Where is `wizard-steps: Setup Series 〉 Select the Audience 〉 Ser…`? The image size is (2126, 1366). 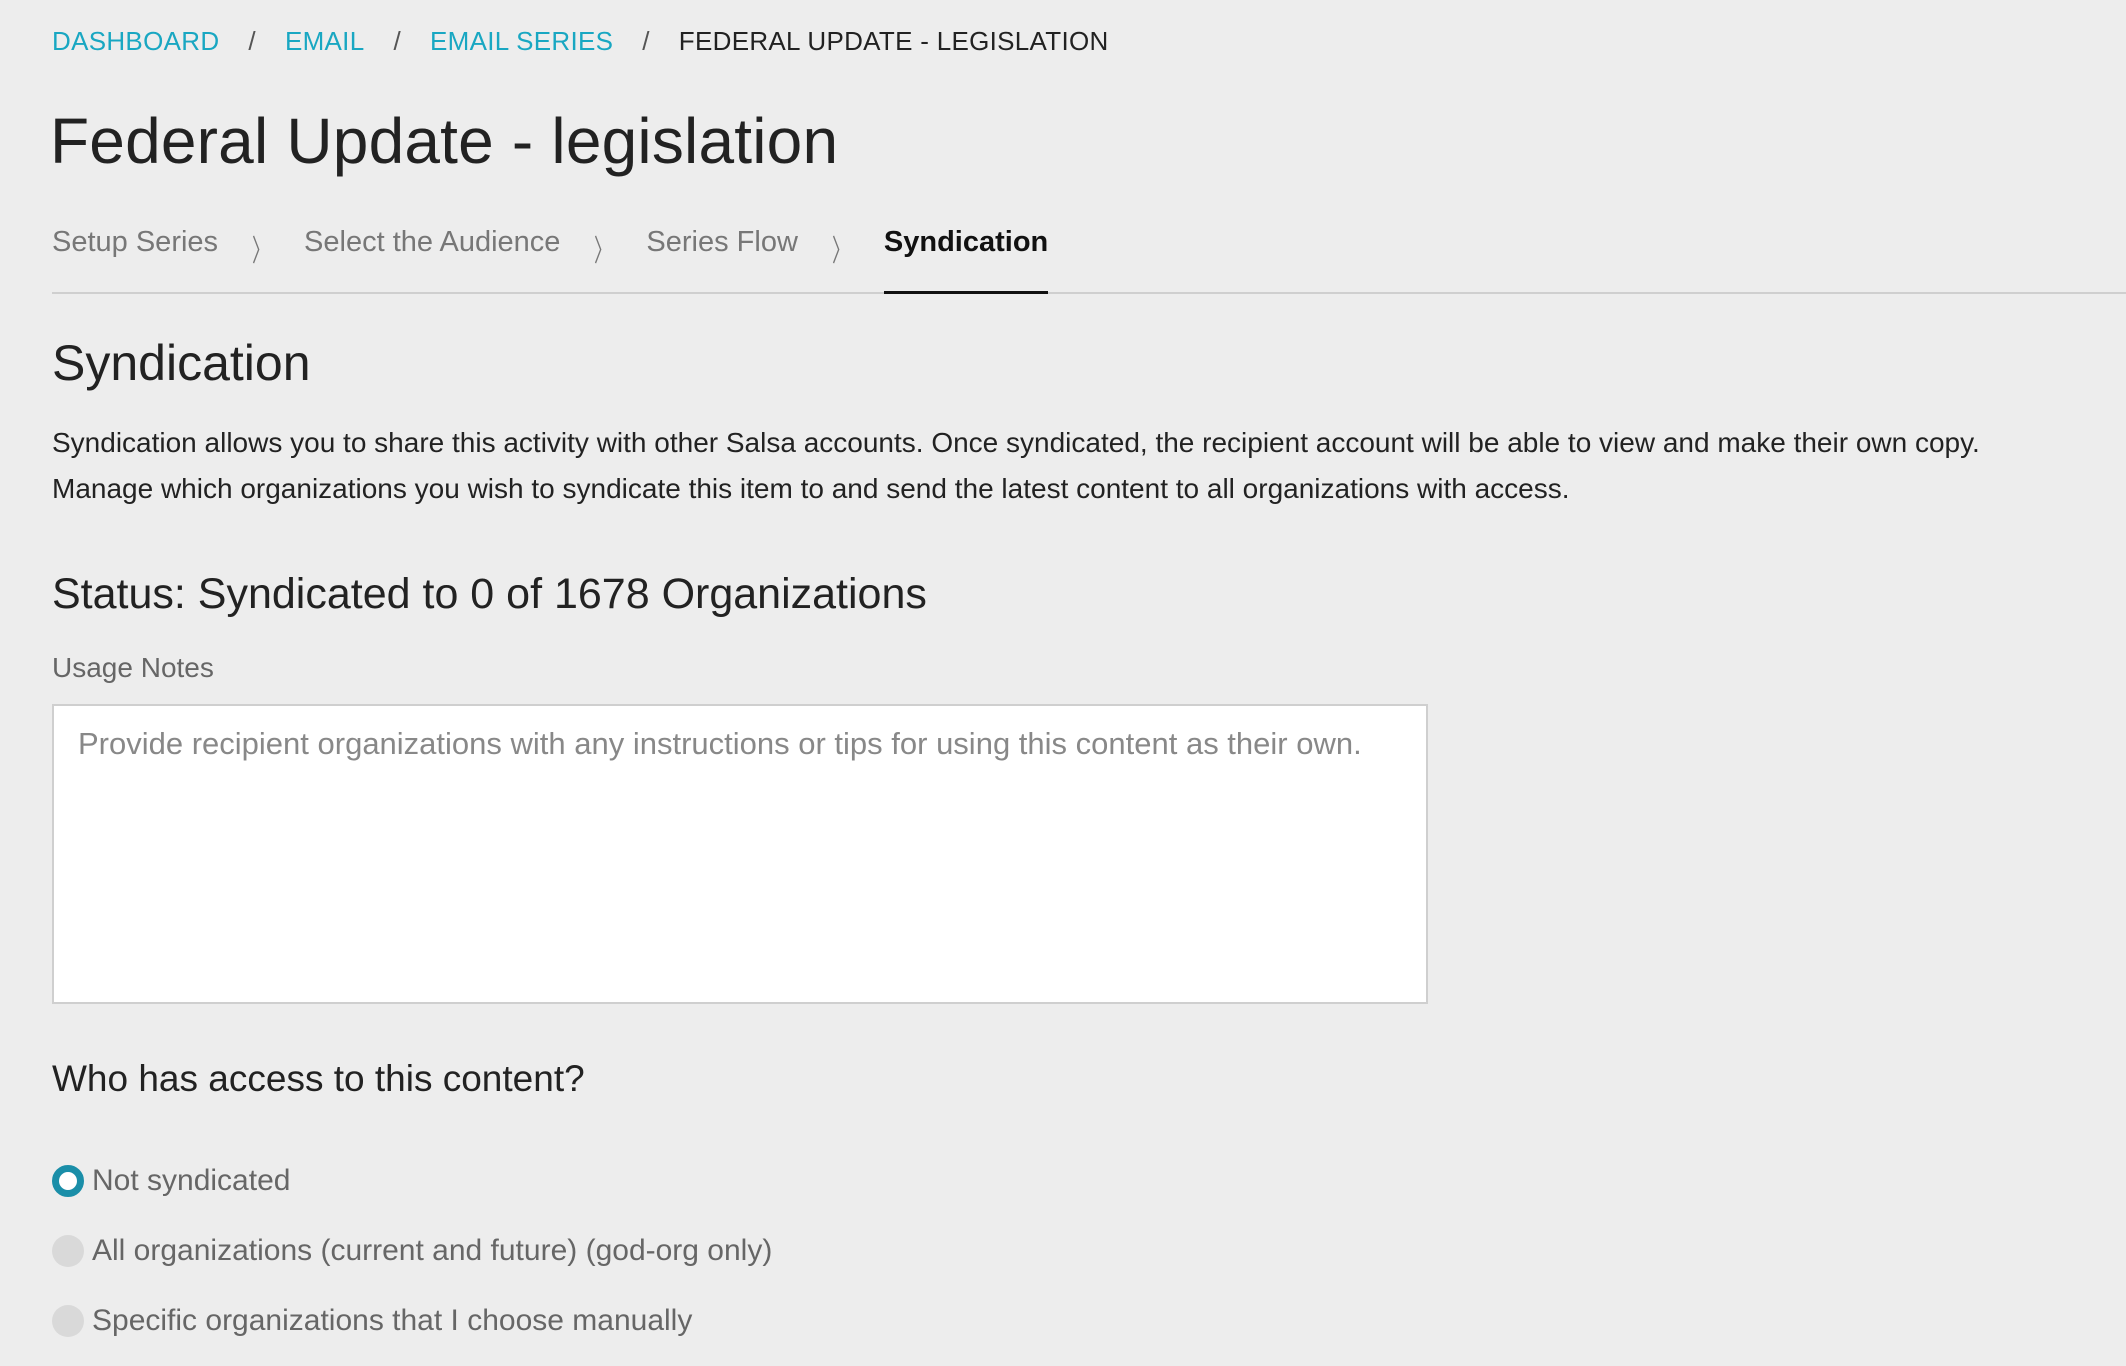 wizard-steps: Setup Series 〉 Select the Audience 〉 Ser… is located at coordinates (1089, 259).